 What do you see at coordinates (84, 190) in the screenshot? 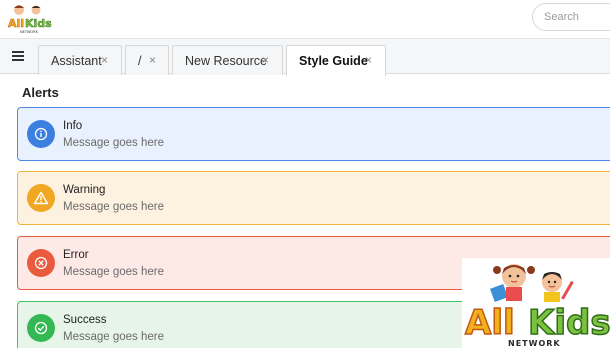
I see `alert-title: Warning` at bounding box center [84, 190].